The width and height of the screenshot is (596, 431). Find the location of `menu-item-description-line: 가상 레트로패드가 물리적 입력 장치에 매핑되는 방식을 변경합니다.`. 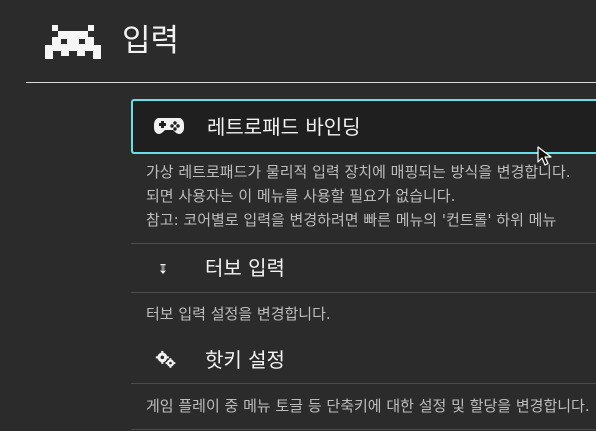

menu-item-description-line: 가상 레트로패드가 물리적 입력 장치에 매핑되는 방식을 변경합니다. is located at coordinates (358, 172).